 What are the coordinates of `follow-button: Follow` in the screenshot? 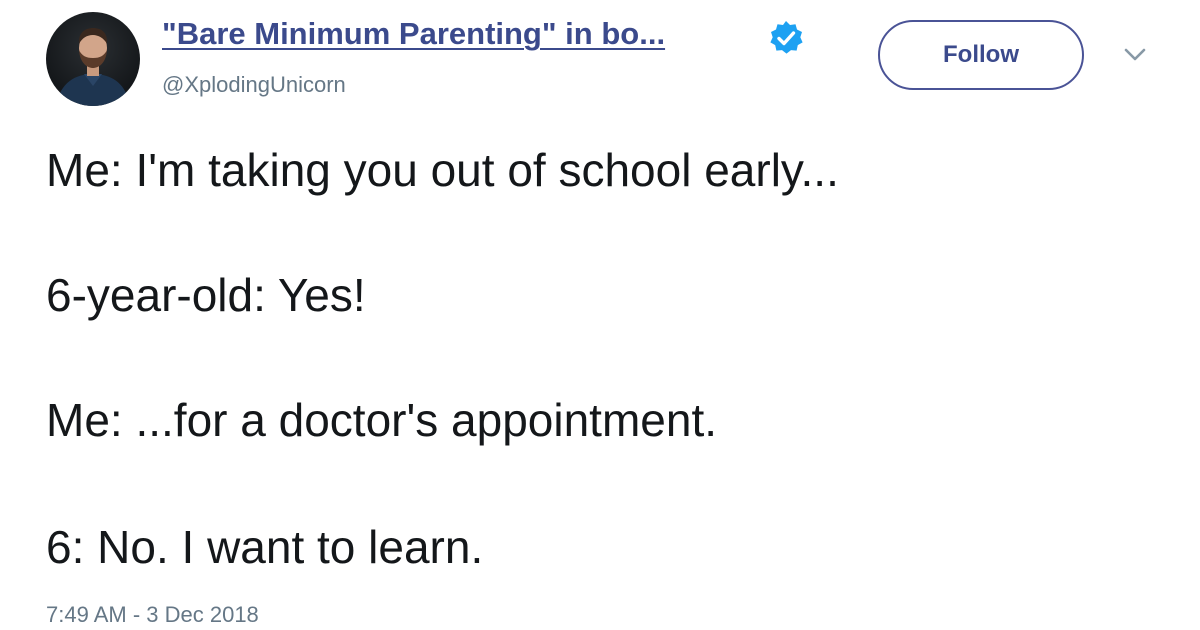 It's located at (981, 55).